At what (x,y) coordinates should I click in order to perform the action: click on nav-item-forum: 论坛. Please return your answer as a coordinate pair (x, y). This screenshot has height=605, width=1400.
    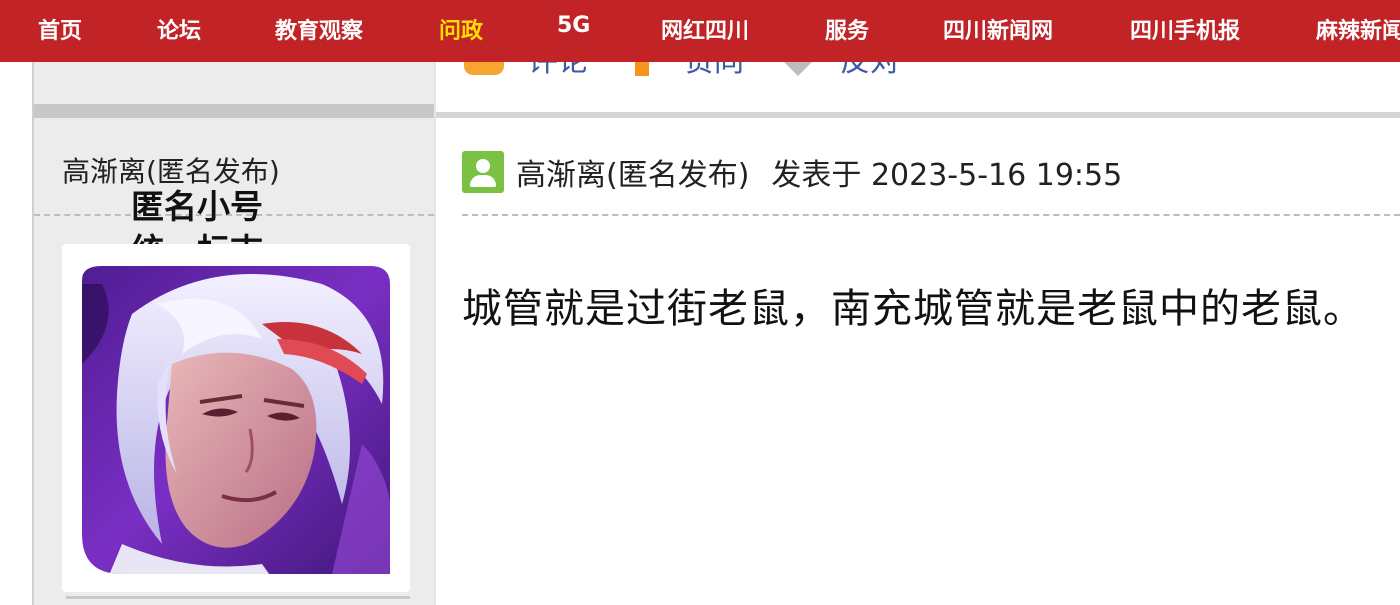
    Looking at the image, I should click on (179, 29).